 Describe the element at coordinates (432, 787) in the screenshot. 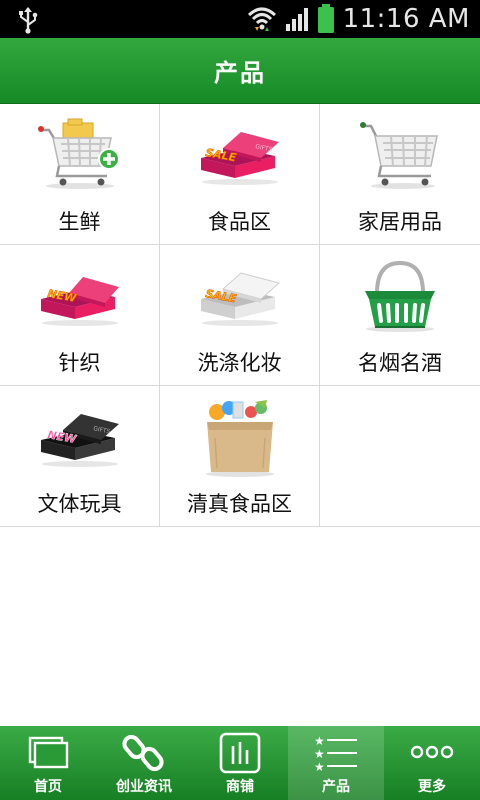

I see `nav-label: 更多` at that location.